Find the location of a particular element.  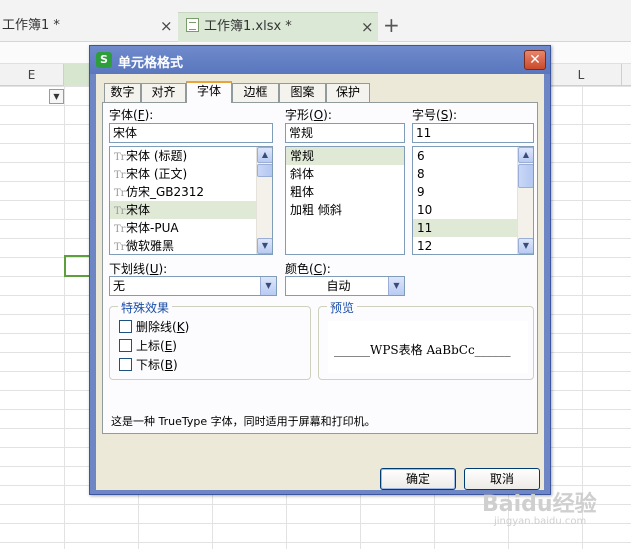

tab-workbook1-xlsx-label: 工作簿1.xlsx * is located at coordinates (248, 26).